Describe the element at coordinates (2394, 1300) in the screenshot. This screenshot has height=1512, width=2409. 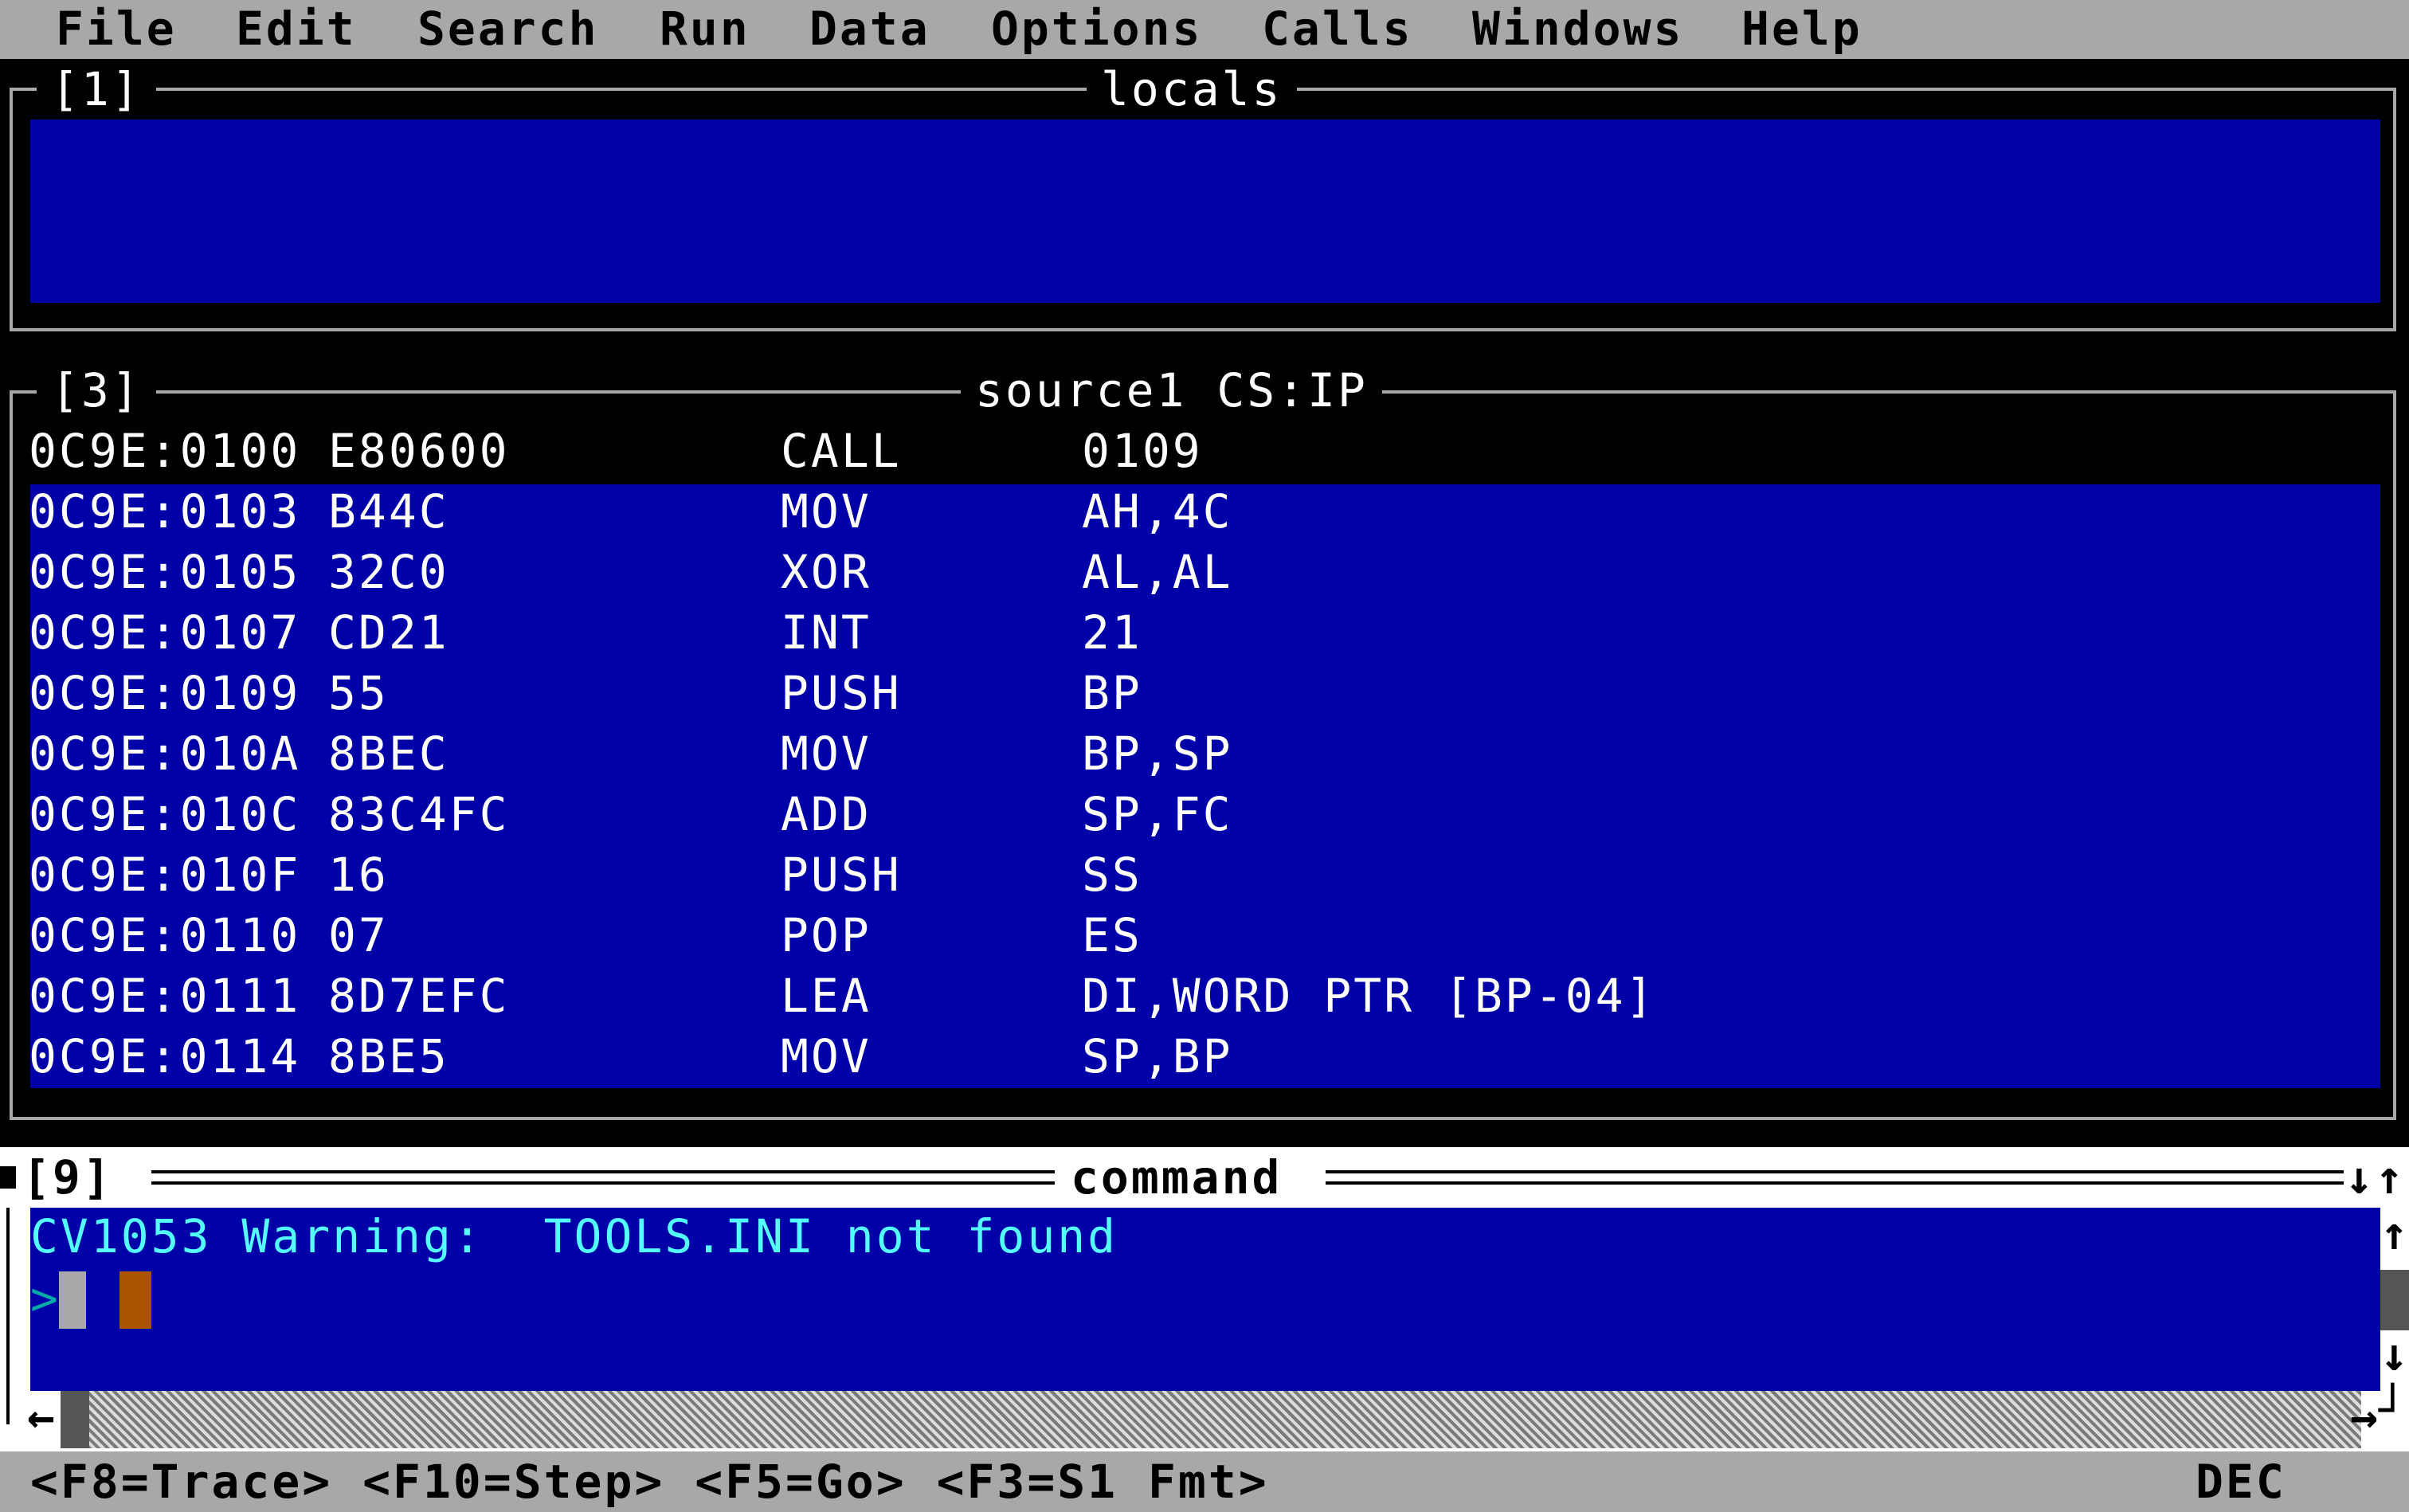
I see `vertical-scroll-thumb` at that location.